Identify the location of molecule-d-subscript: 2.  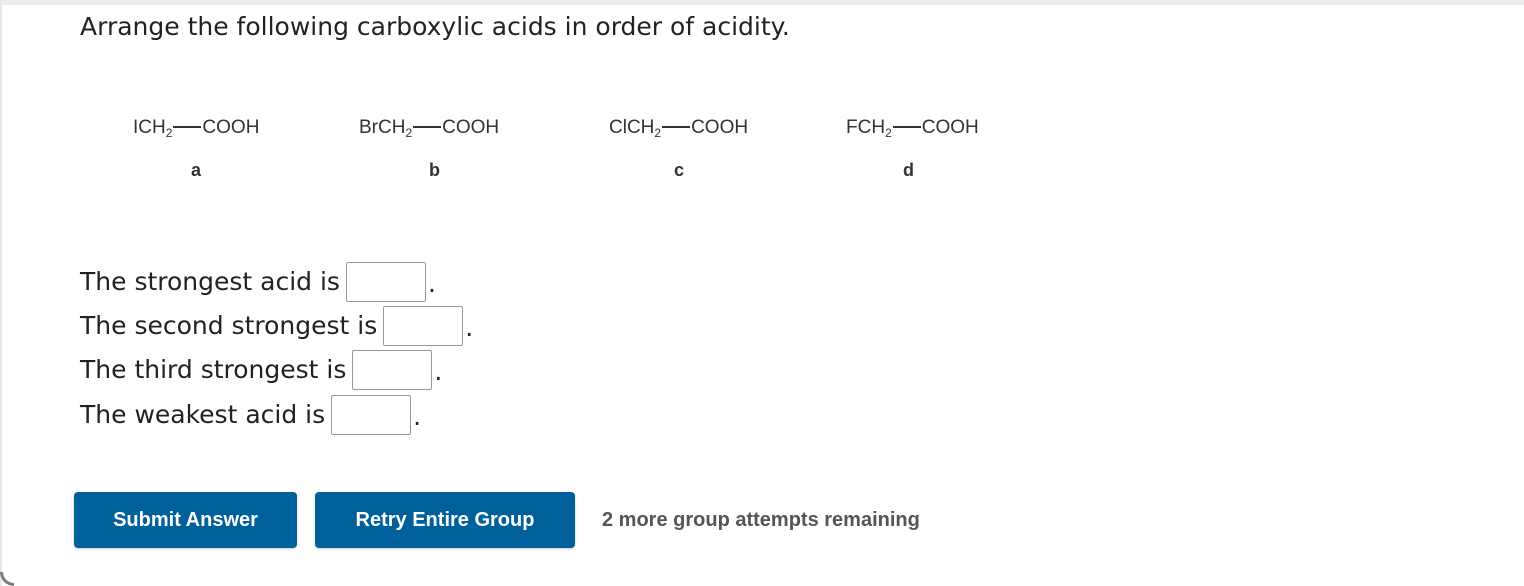
(888, 133).